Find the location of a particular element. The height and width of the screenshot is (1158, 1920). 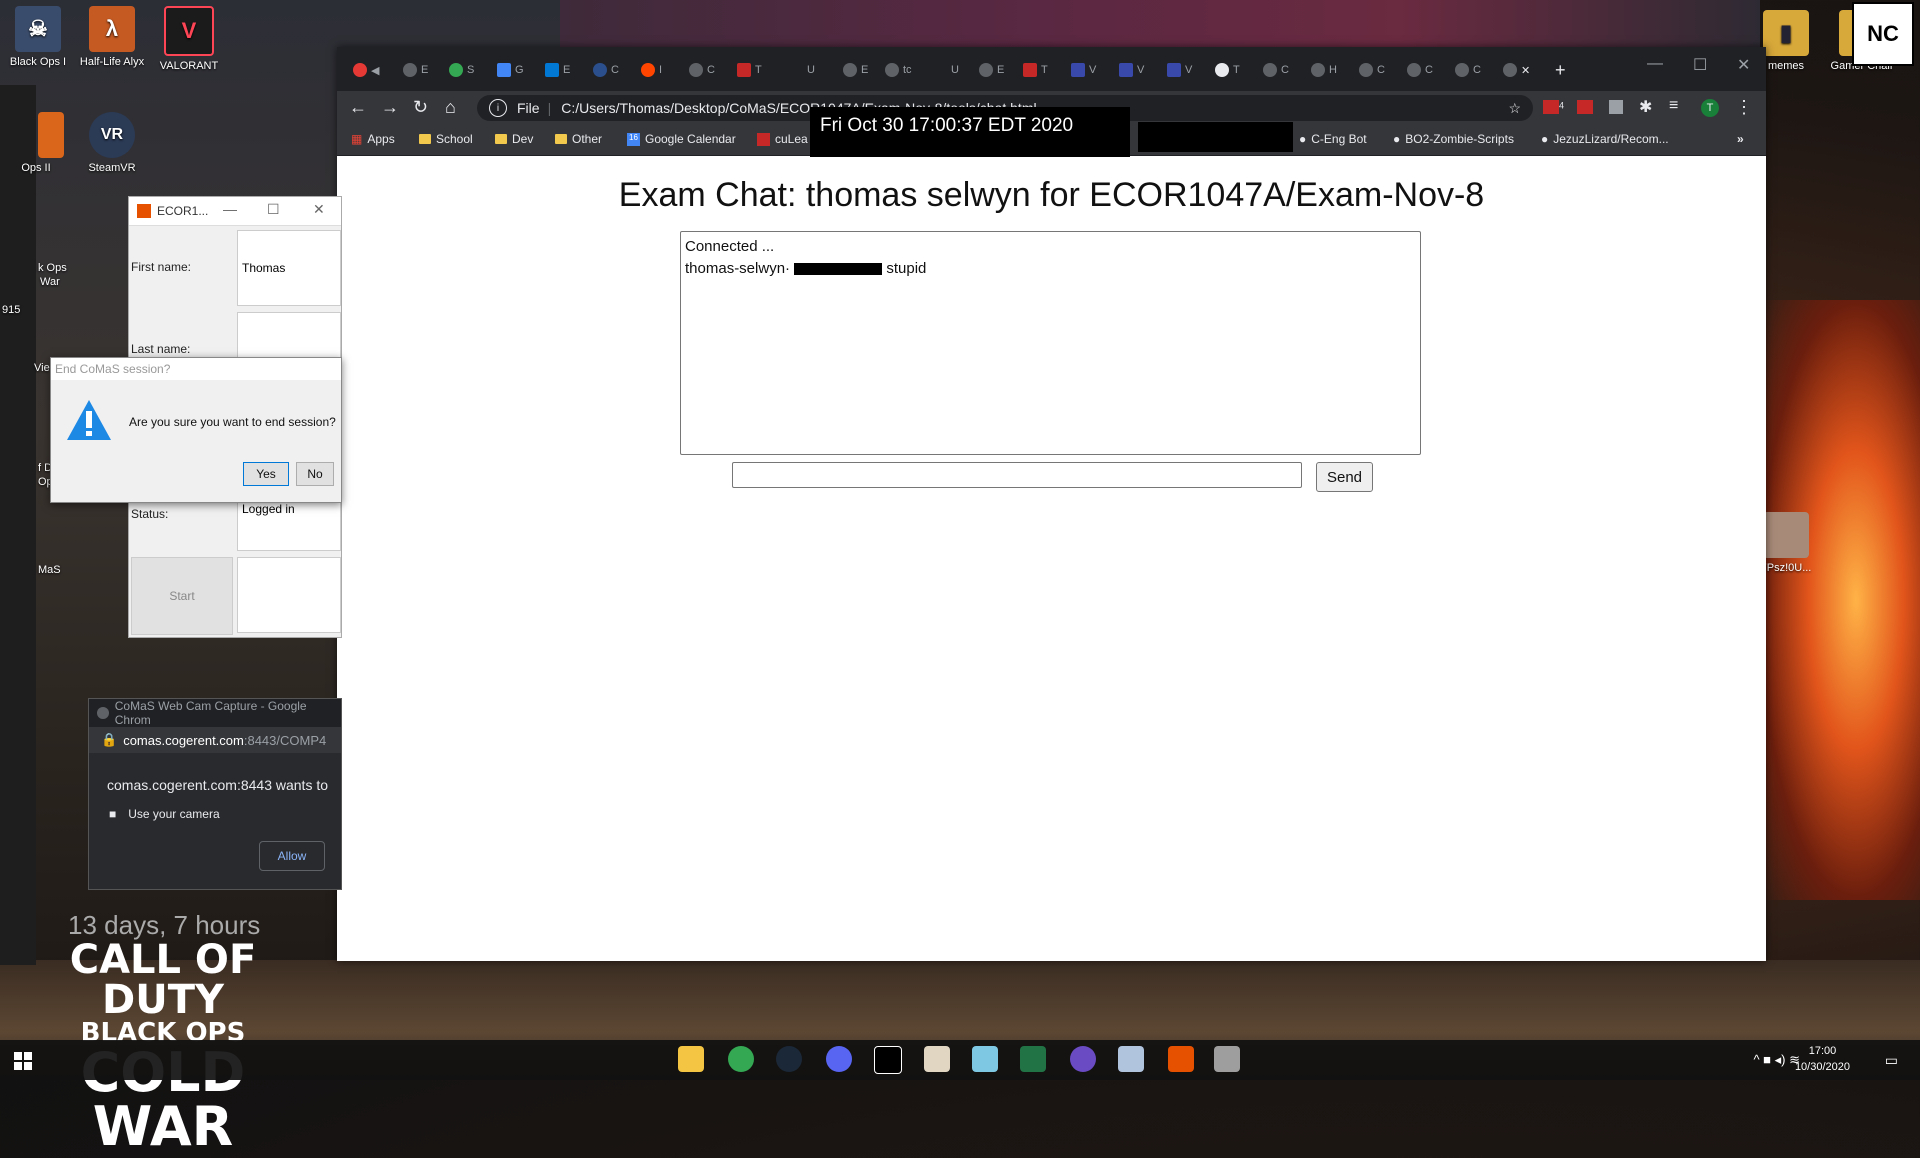

desktop-icon-half-life: λ Half-Life Alyx is located at coordinates (112, 37).